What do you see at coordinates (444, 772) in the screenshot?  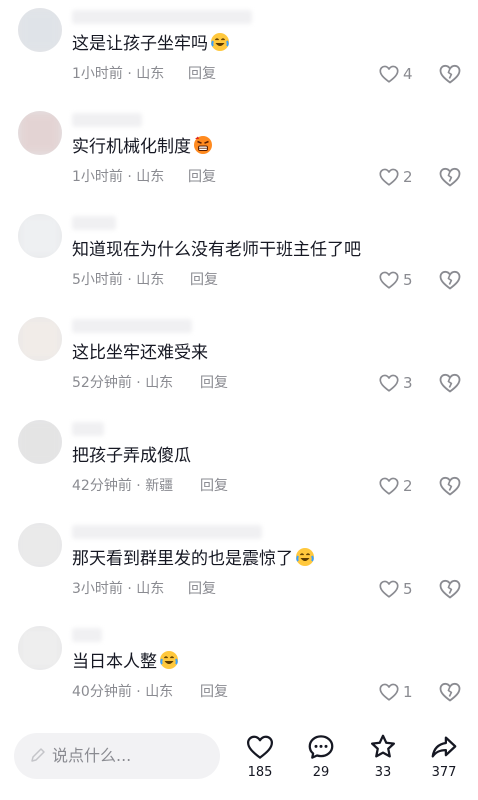 I see `share-total: 377` at bounding box center [444, 772].